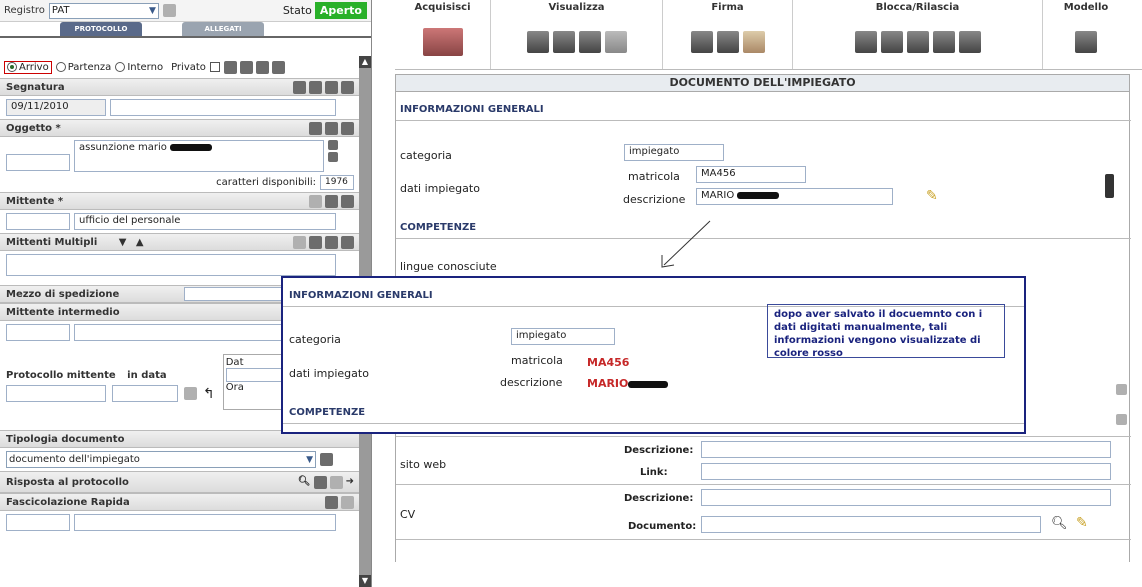 The height and width of the screenshot is (587, 1142). Describe the element at coordinates (350, 482) in the screenshot. I see `arrow-right-icon: ➜` at that location.